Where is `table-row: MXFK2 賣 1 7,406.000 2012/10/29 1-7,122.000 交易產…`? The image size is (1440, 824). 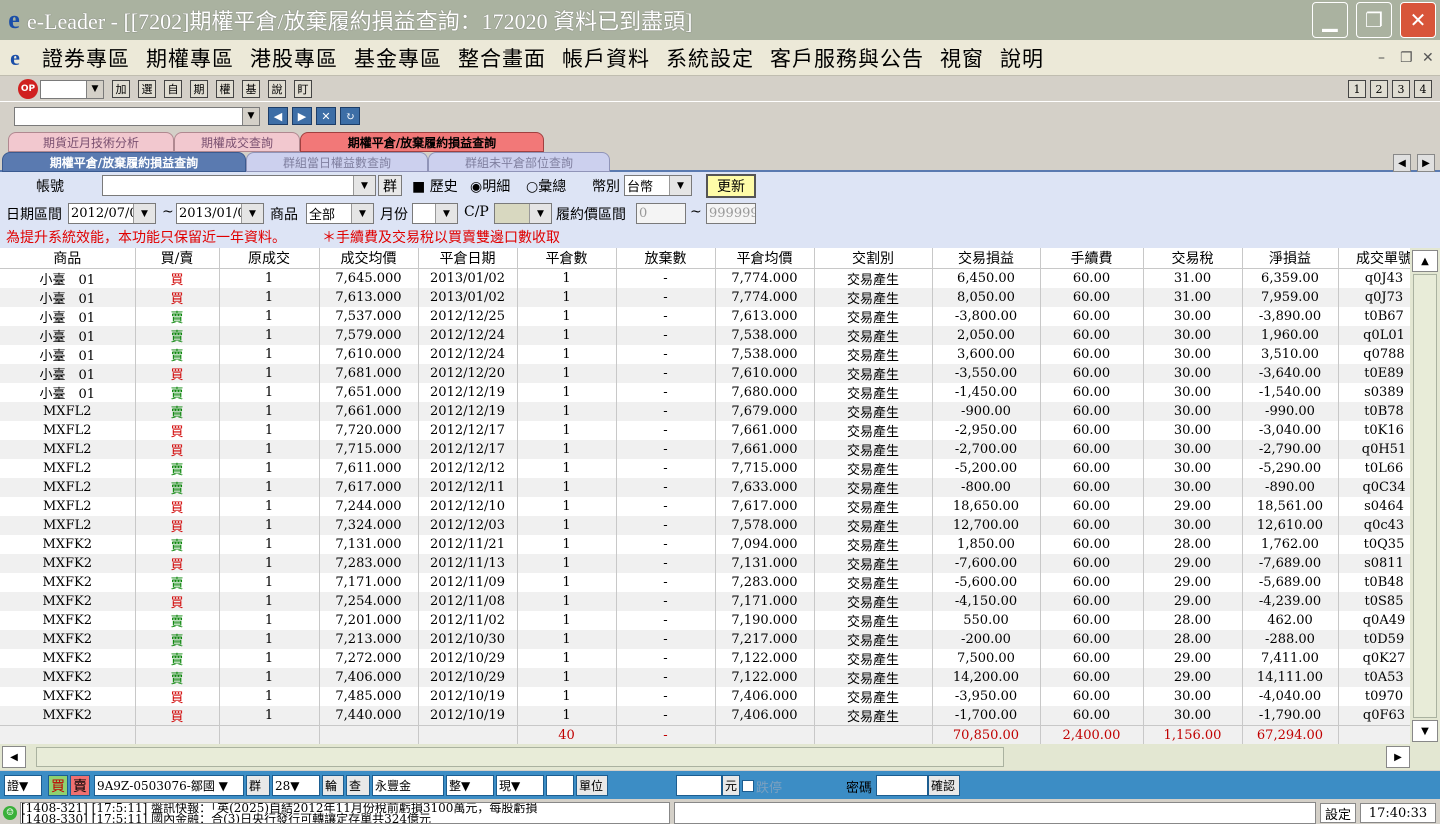
table-row: MXFK2 賣 1 7,406.000 2012/10/29 1-7,122.000 交易產… is located at coordinates (705, 677).